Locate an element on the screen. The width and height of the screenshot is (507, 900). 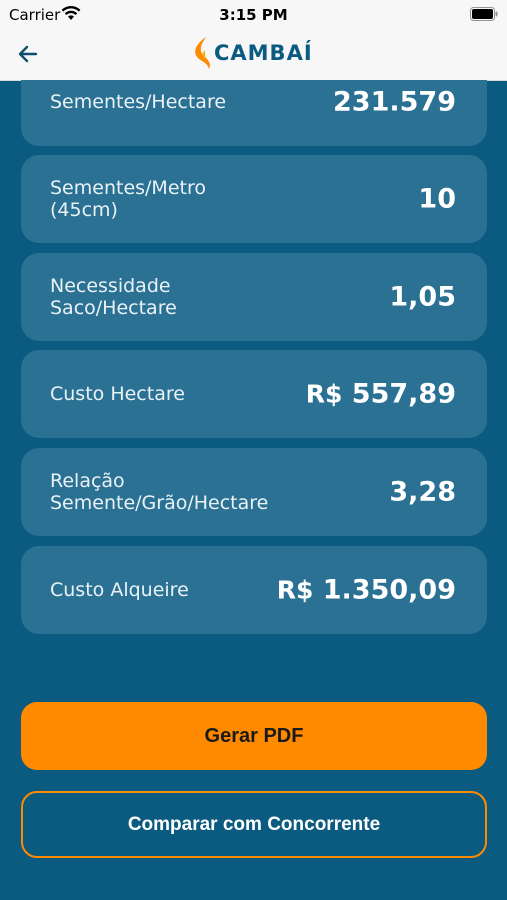
result-label: Custo Alqueire is located at coordinates (119, 590).